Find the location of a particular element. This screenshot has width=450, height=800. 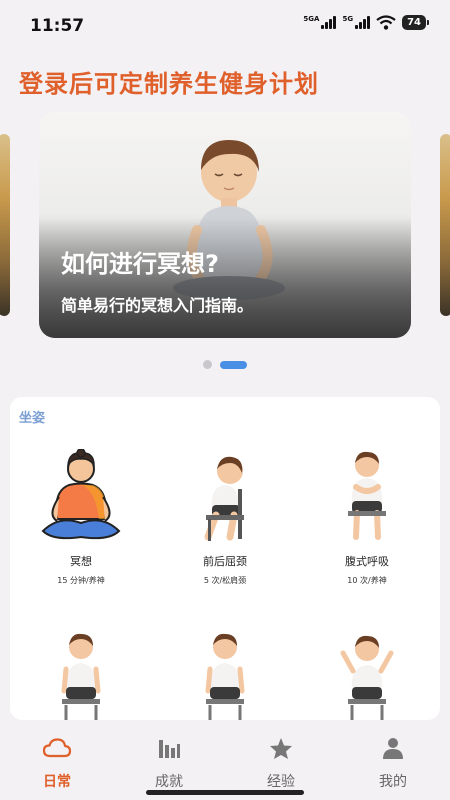

battery-icon: 74 is located at coordinates (415, 22).